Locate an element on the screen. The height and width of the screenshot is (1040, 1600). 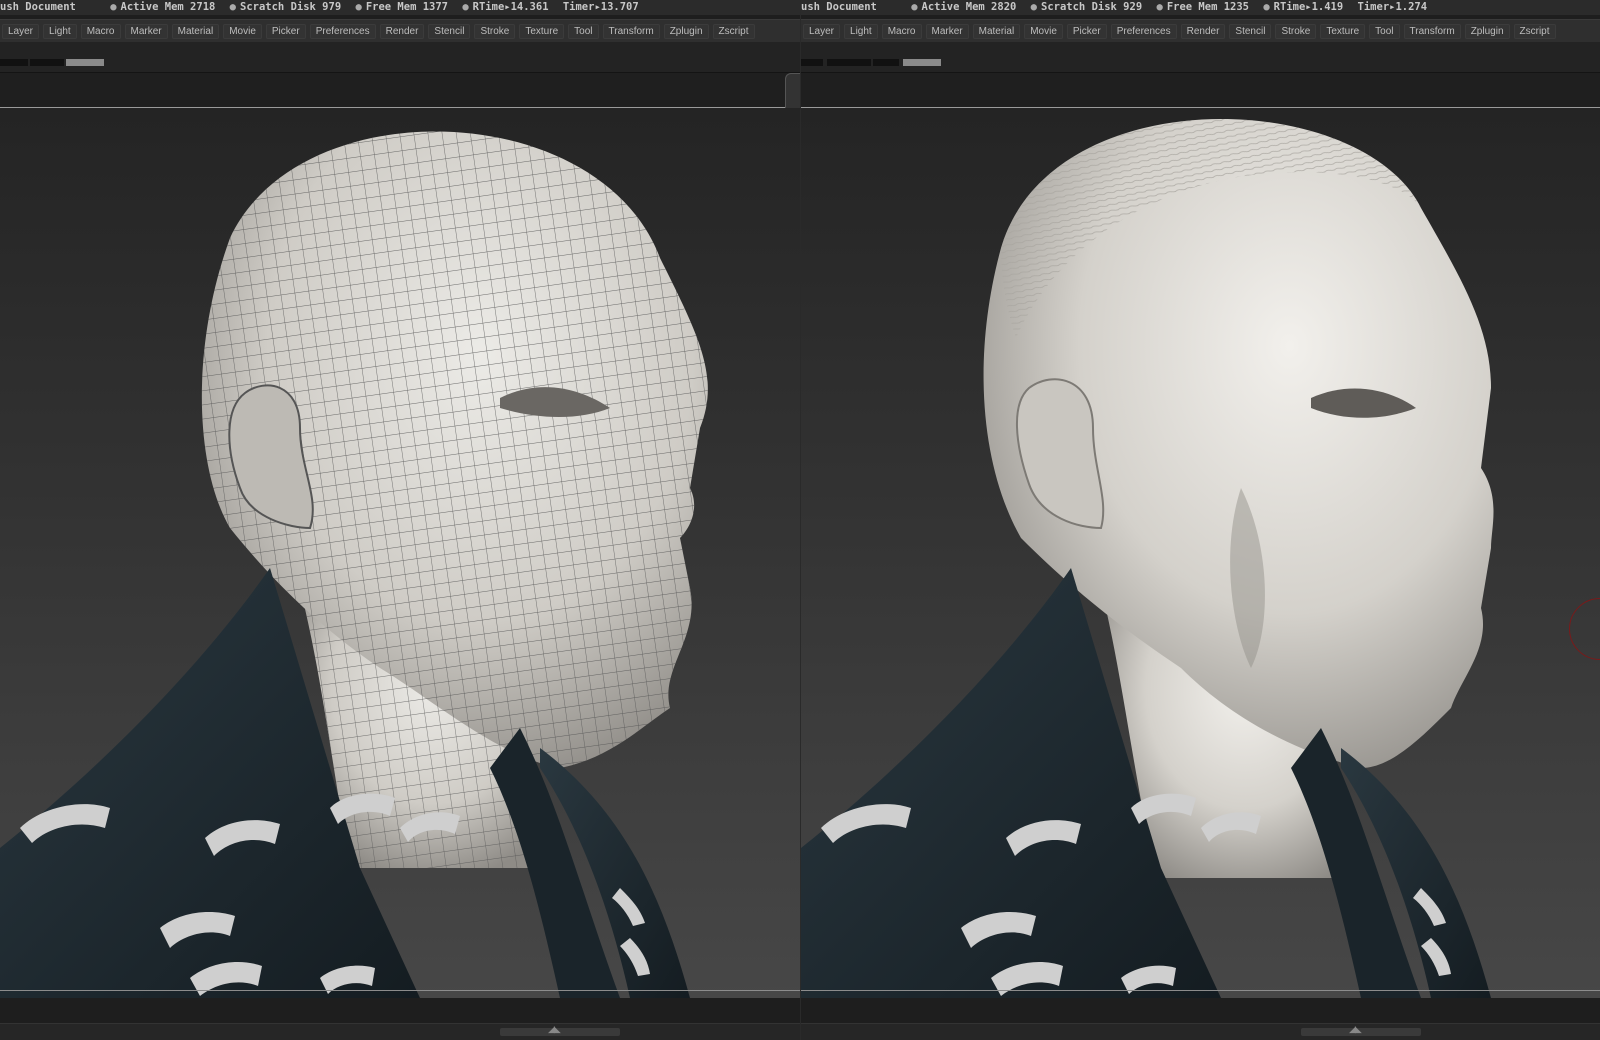
active-mem: Active Mem 2820 is located at coordinates (969, 7).